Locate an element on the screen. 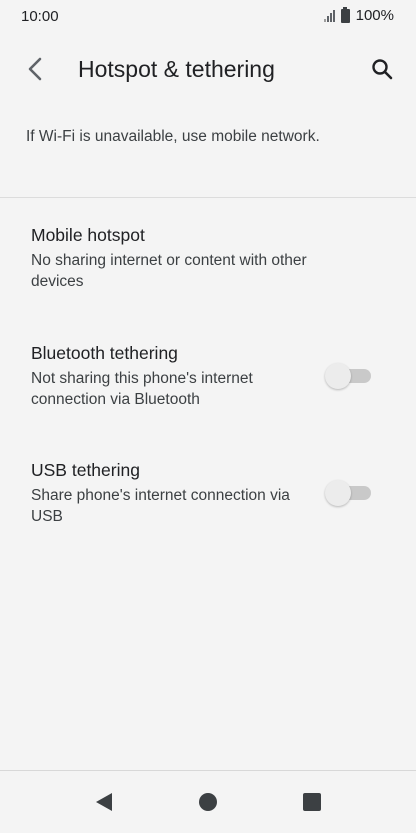  status-time: 10:00 is located at coordinates (40, 16).